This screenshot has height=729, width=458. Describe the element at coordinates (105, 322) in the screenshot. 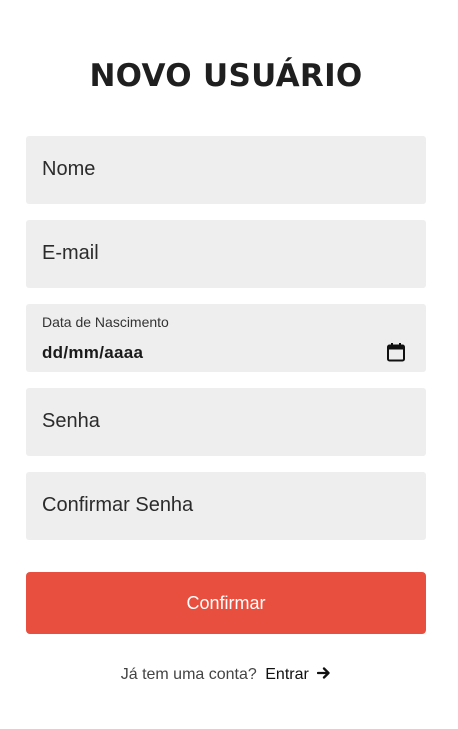

I see `birthdate-label: Data de Nascimento` at that location.